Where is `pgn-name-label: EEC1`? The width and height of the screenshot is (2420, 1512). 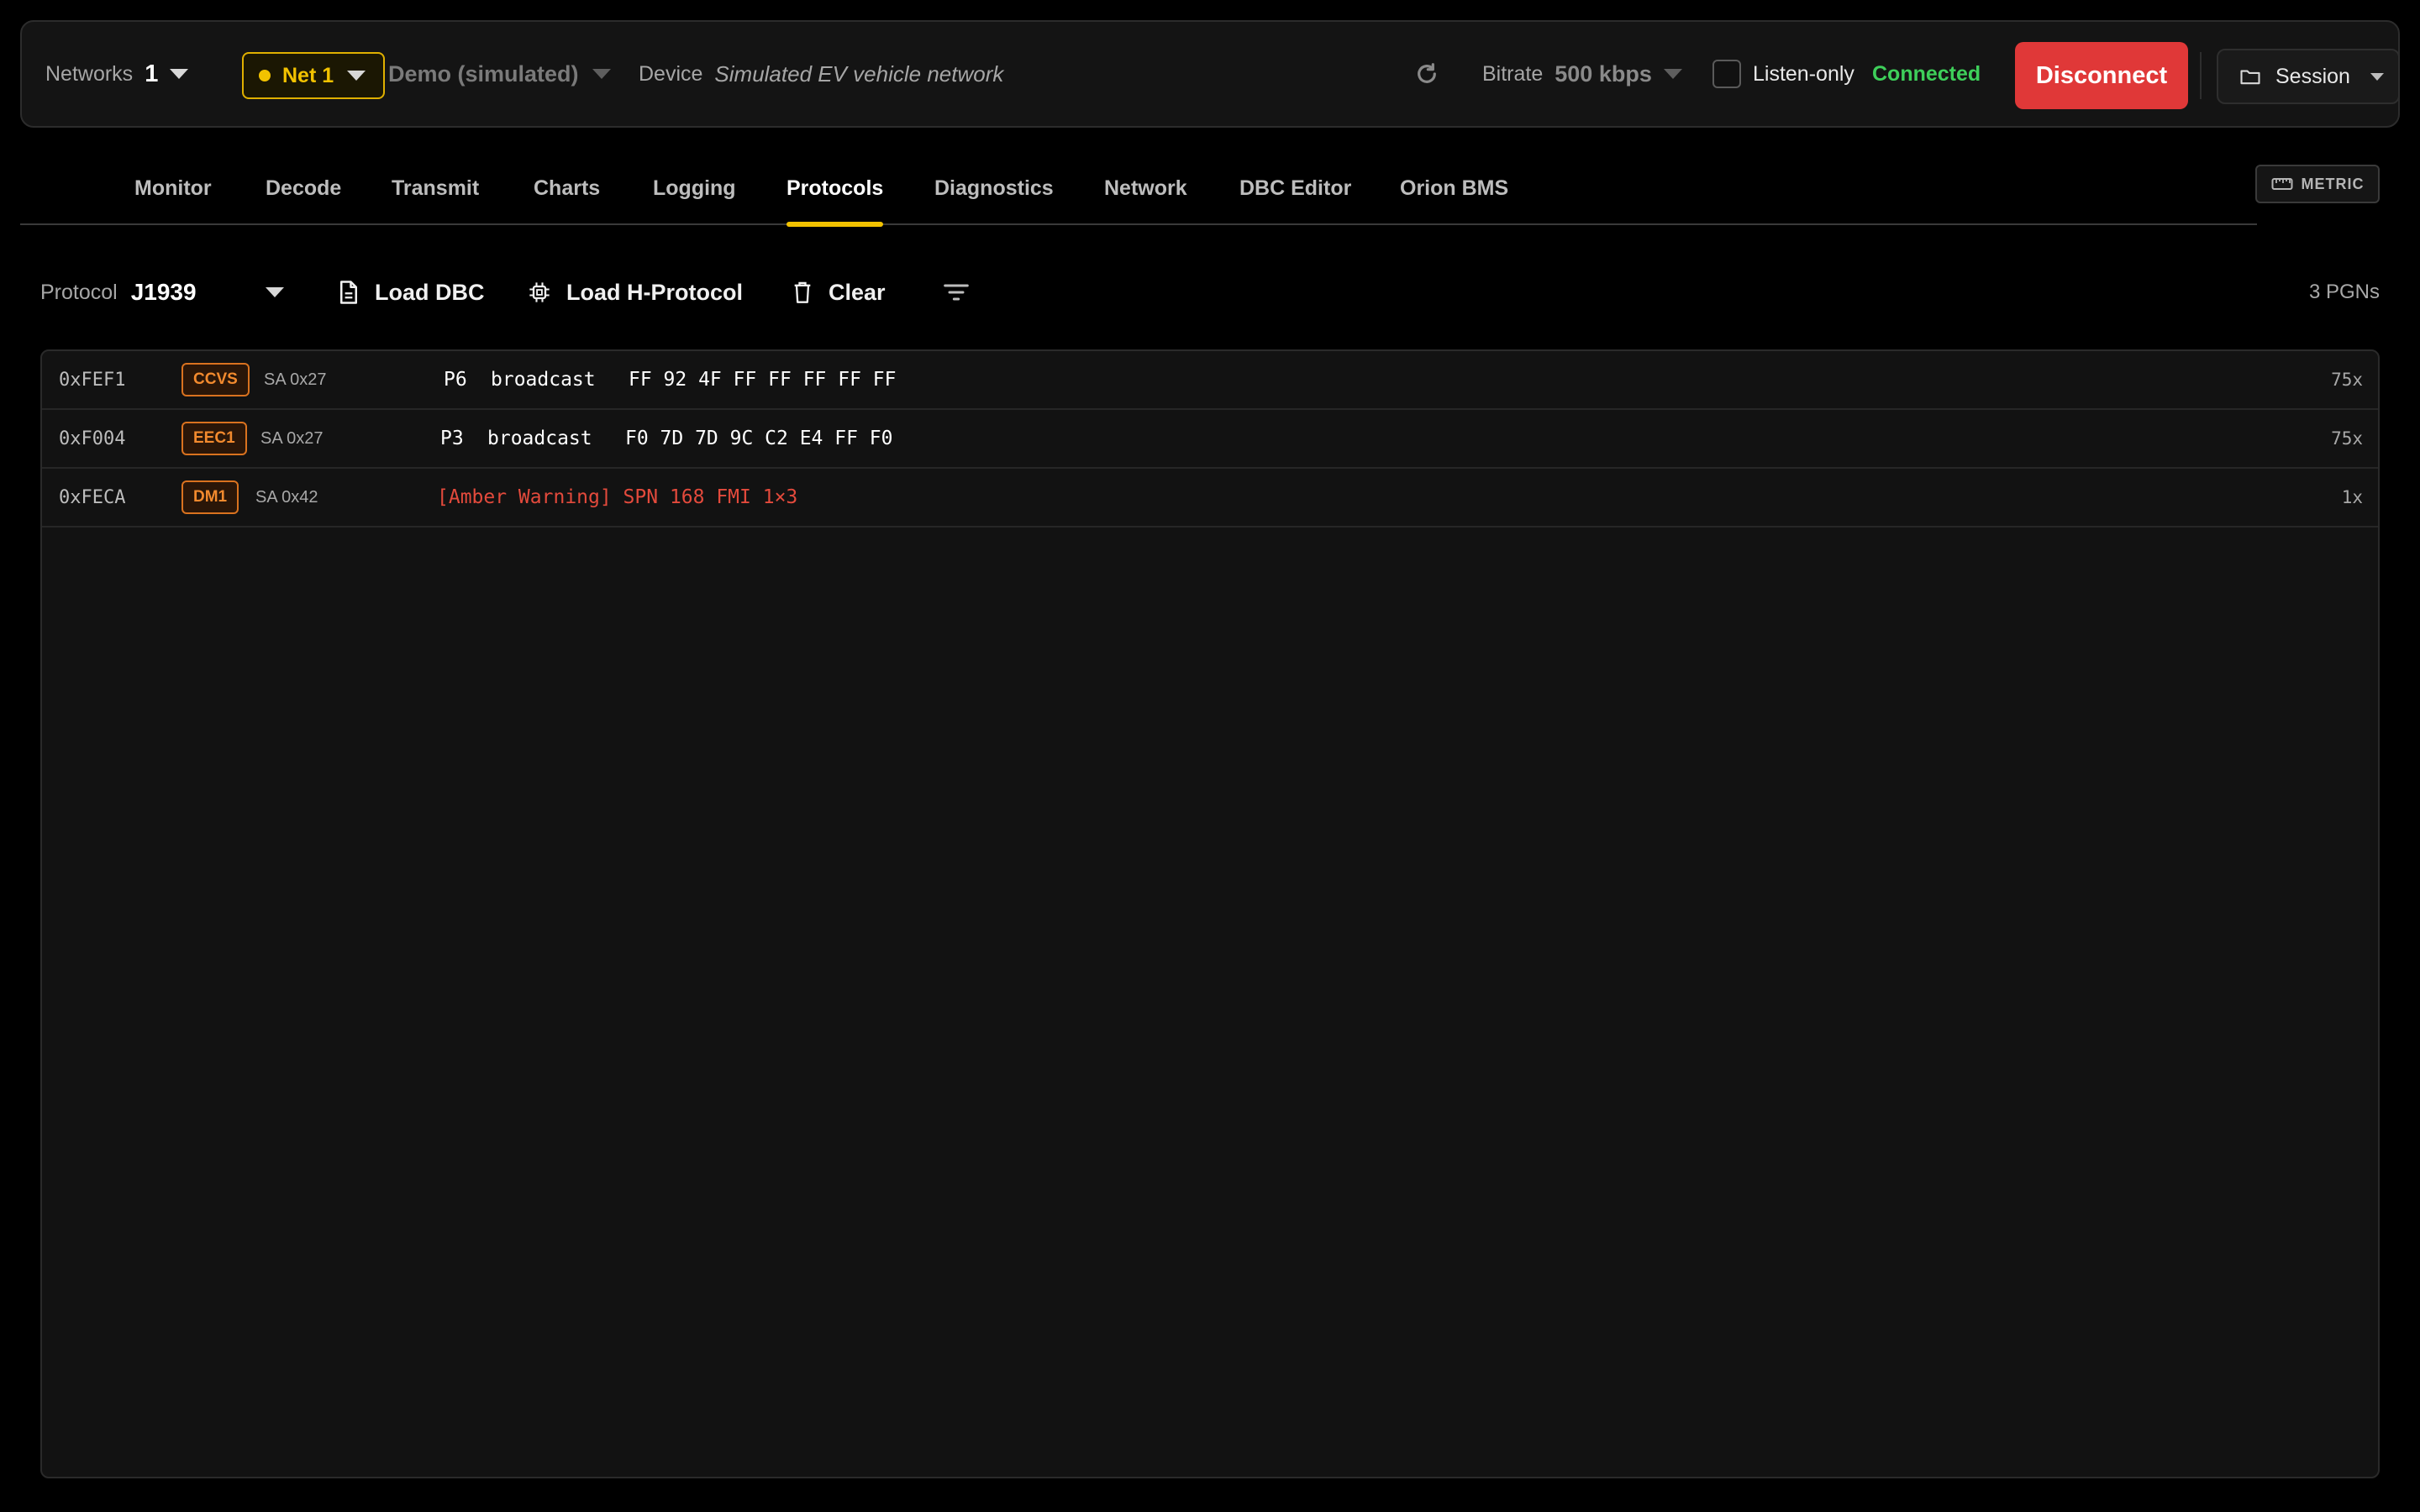 pgn-name-label: EEC1 is located at coordinates (214, 438).